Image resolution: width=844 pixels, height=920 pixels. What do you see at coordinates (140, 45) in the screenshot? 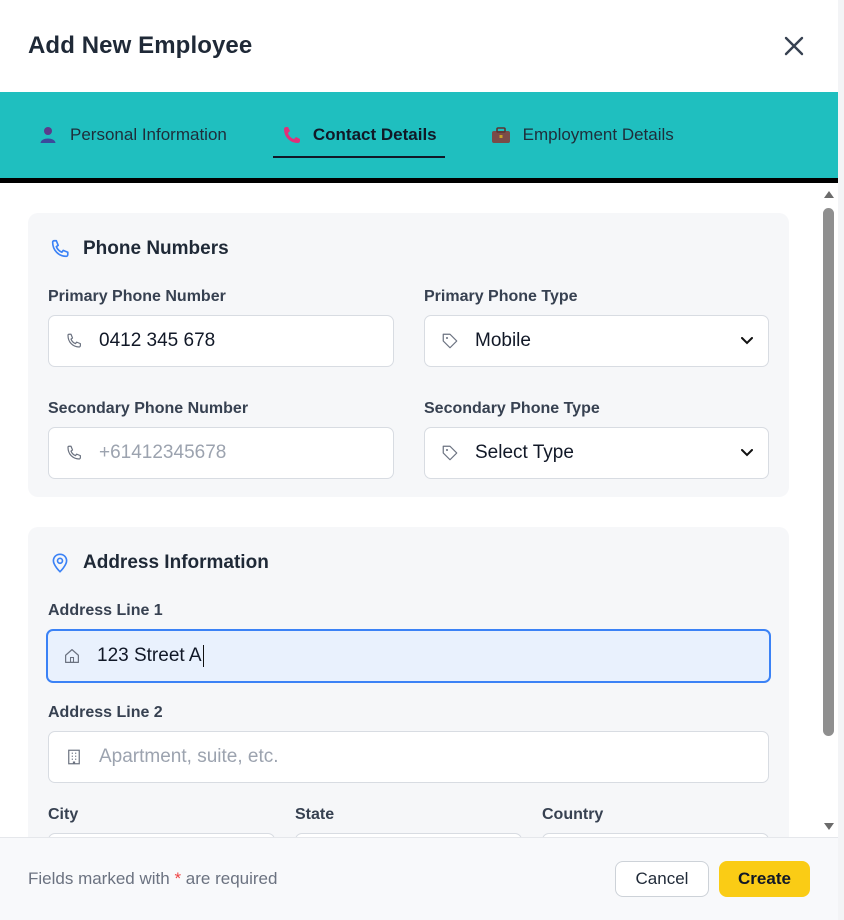
I see `dialog-title: Add New Employee` at bounding box center [140, 45].